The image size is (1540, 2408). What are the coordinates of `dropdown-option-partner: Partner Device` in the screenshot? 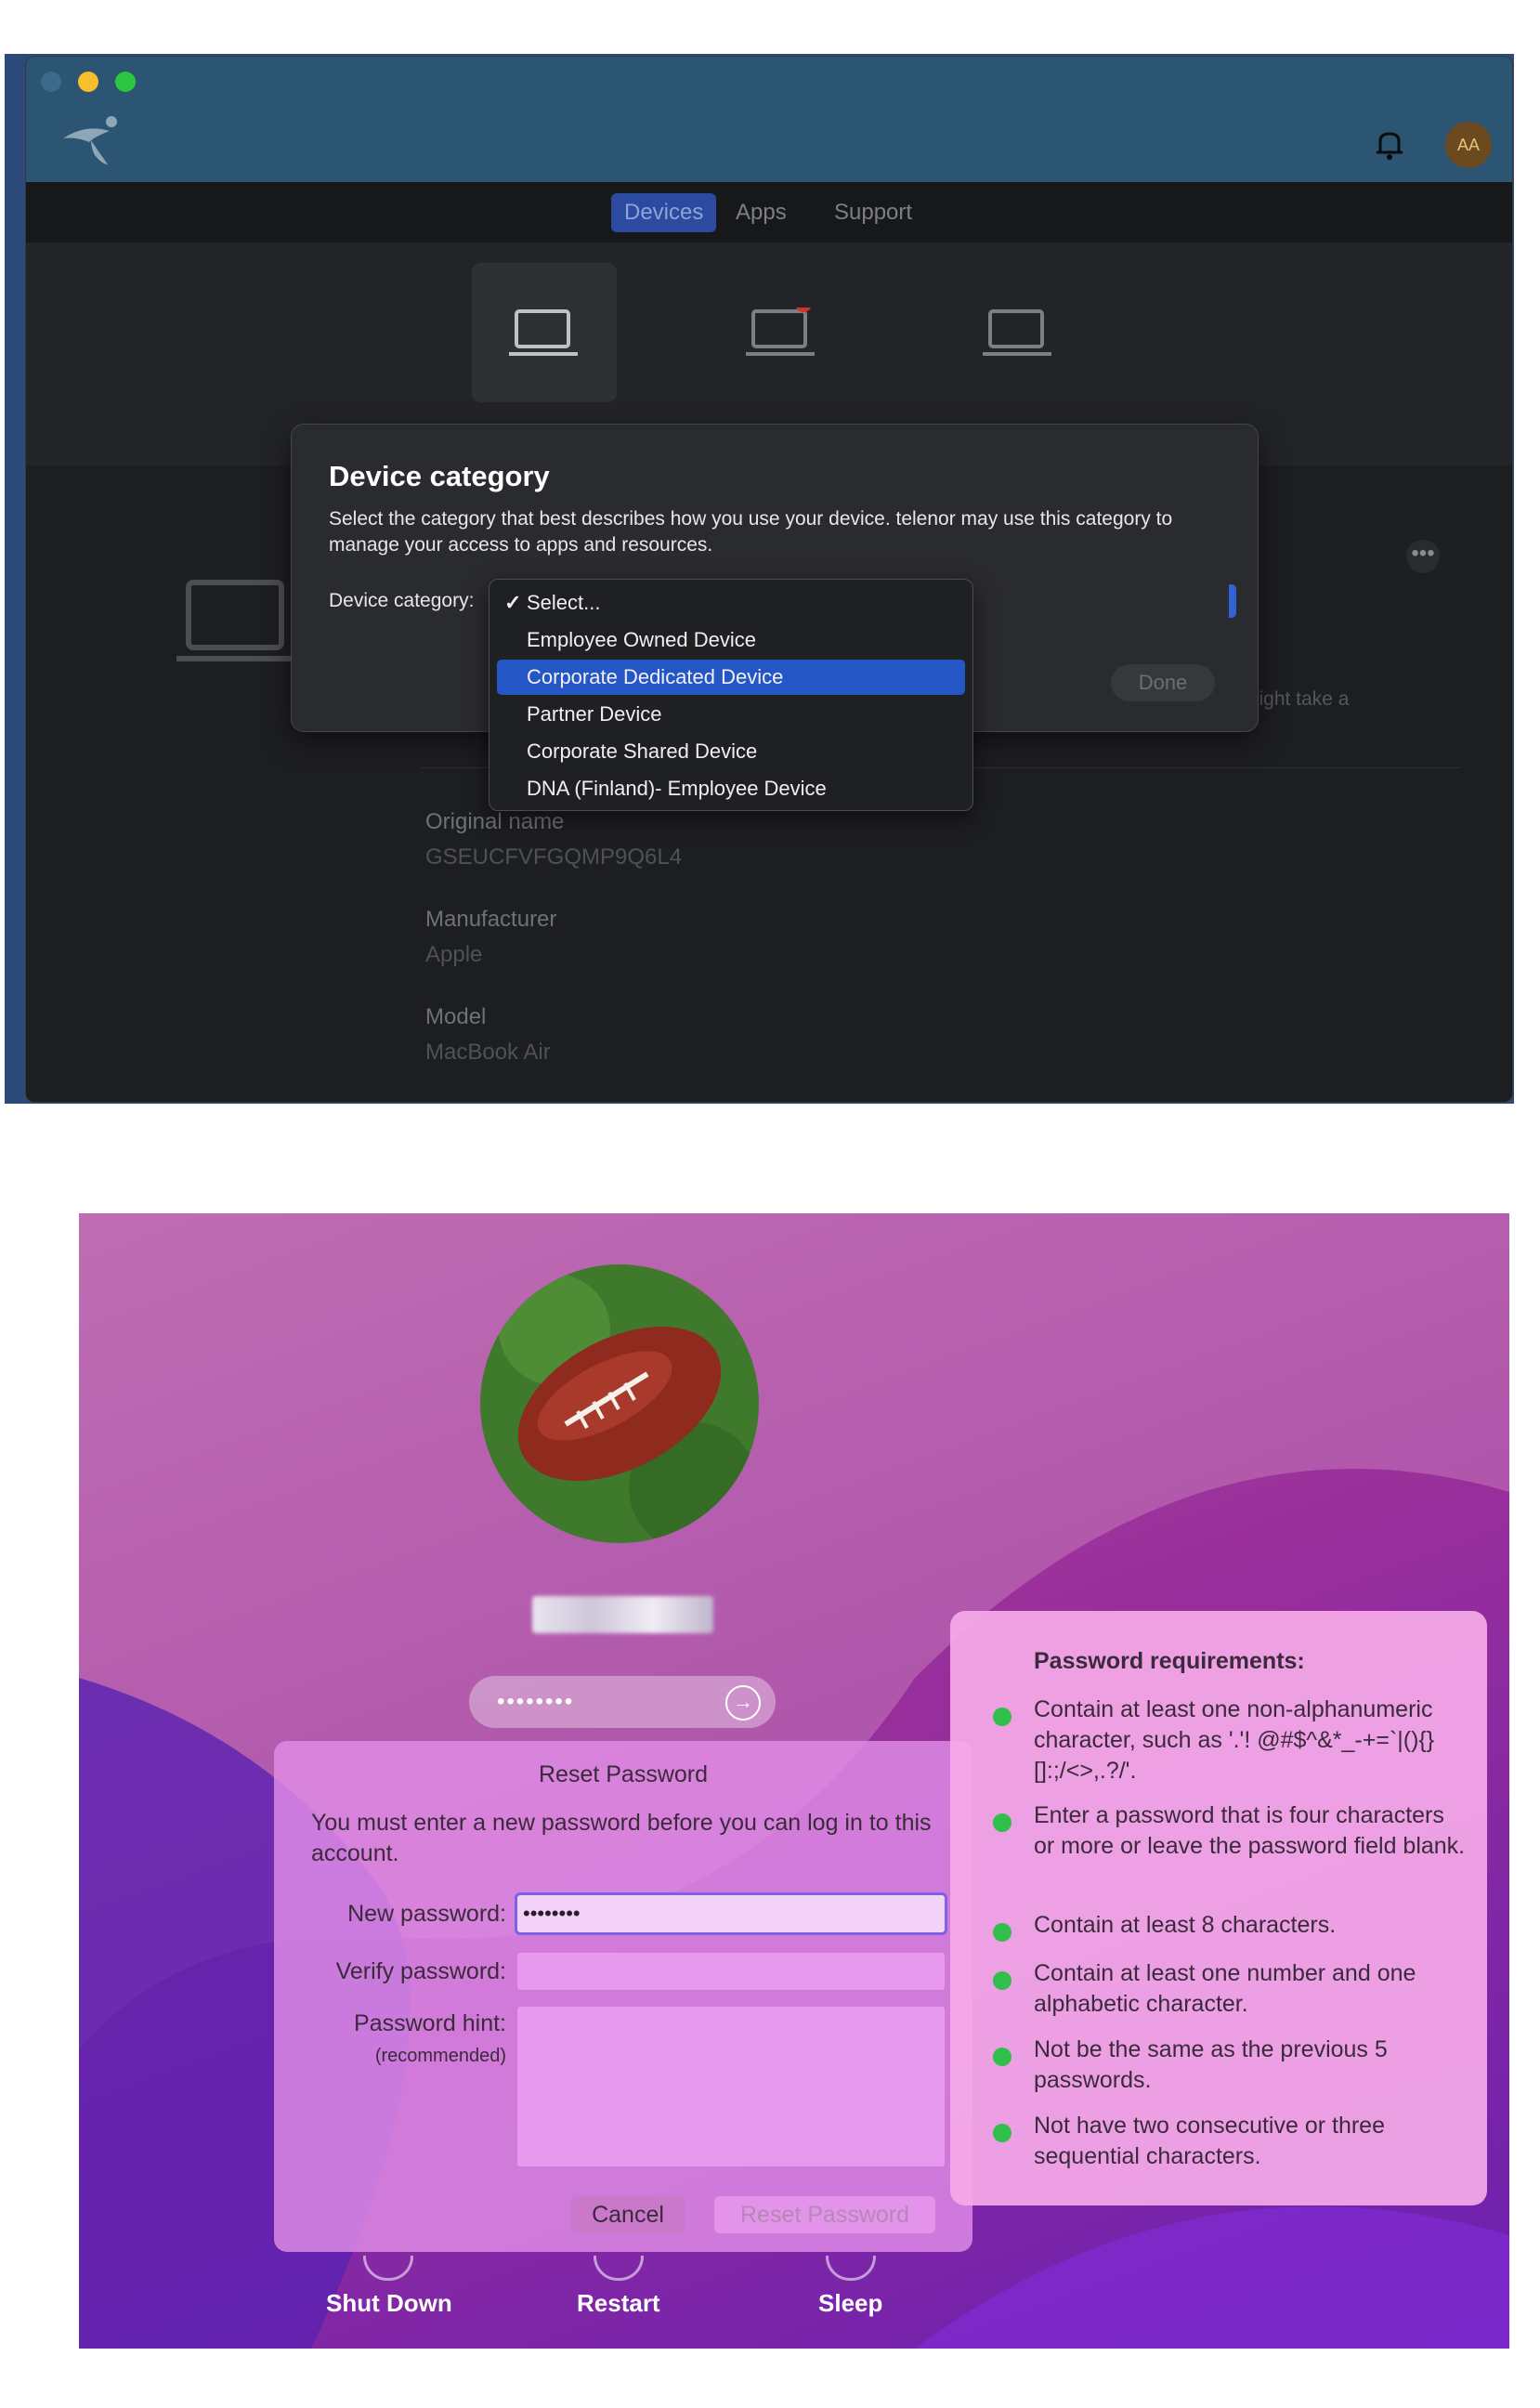 It's located at (731, 714).